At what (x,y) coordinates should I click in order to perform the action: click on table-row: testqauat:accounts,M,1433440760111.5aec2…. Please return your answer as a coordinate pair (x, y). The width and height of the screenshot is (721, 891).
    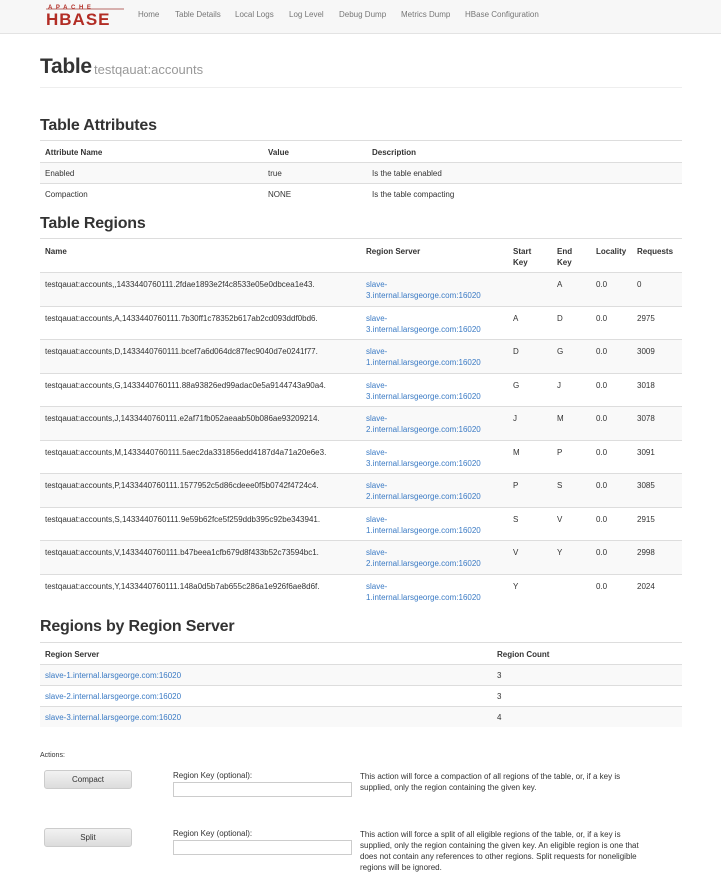
    Looking at the image, I should click on (361, 456).